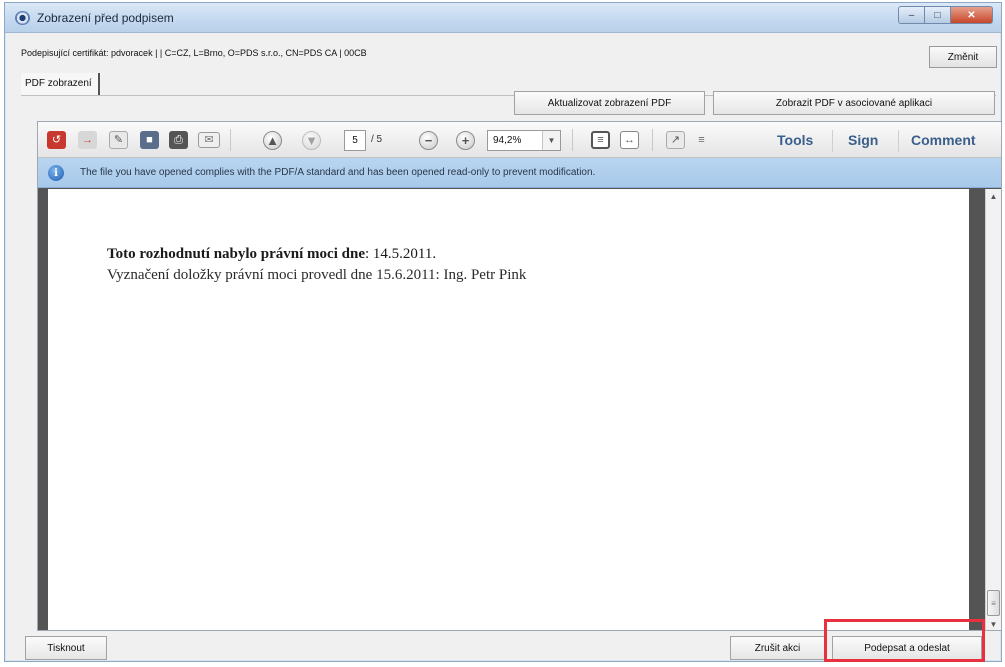  What do you see at coordinates (56, 173) in the screenshot?
I see `info-icon: i` at bounding box center [56, 173].